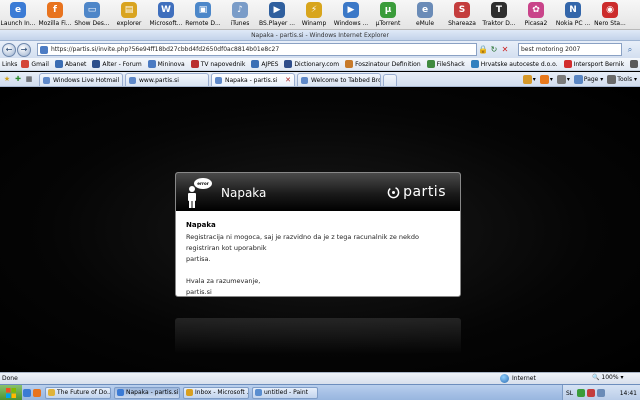  Describe the element at coordinates (159, 80) in the screenshot. I see `tab-label: www.partis.si` at that location.